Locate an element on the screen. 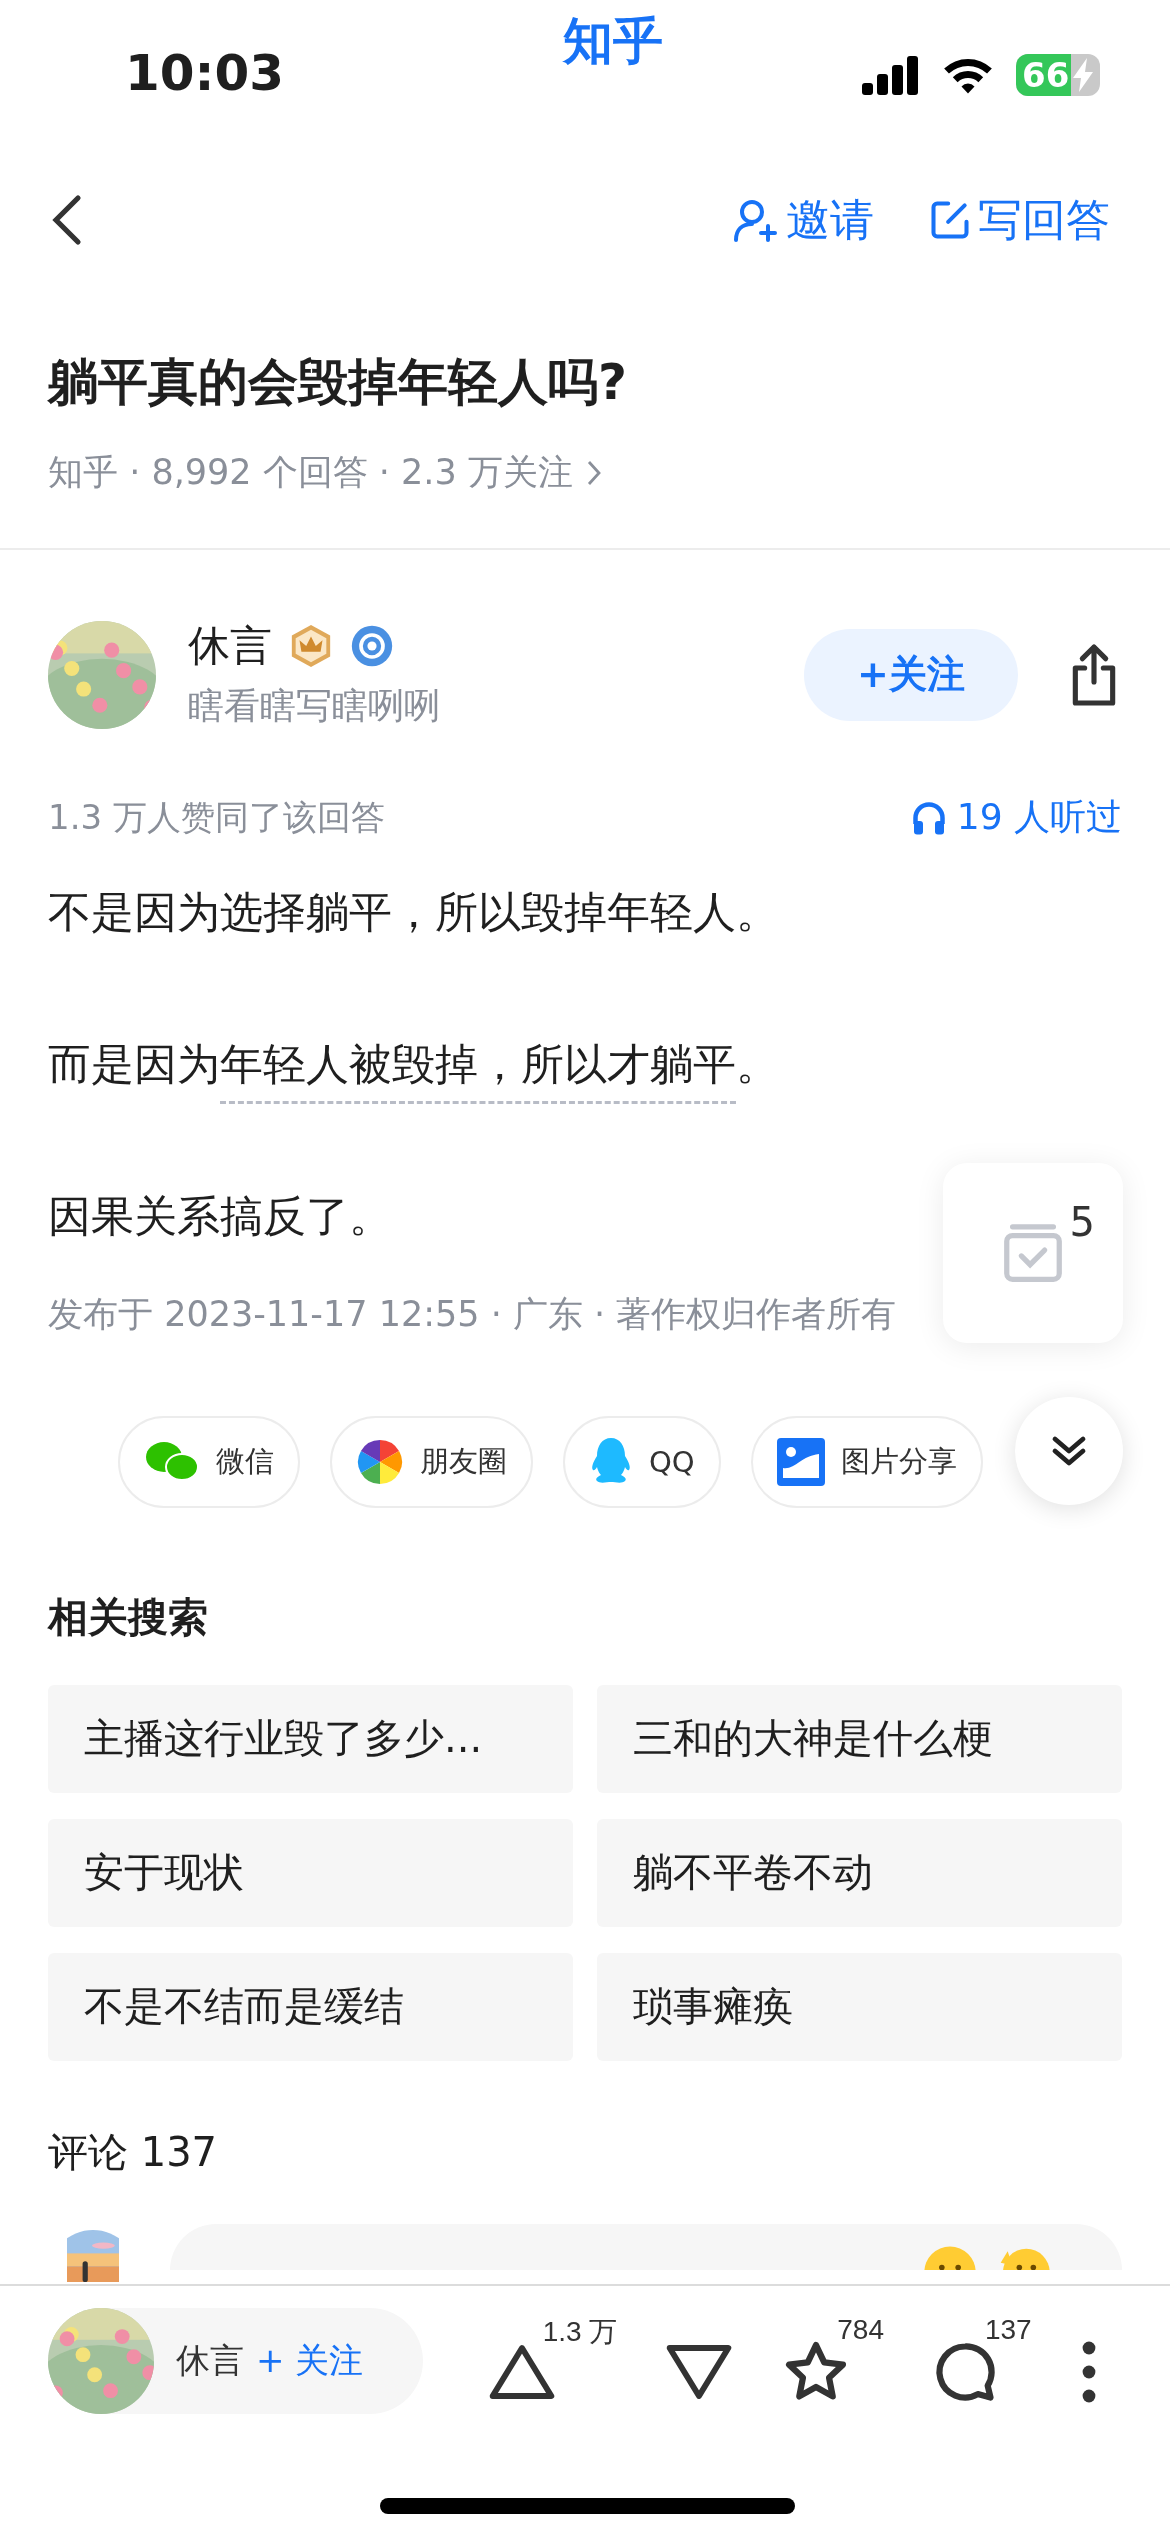 This screenshot has width=1170, height=2532. related-search-item: 躺不平卷不动 is located at coordinates (859, 1872).